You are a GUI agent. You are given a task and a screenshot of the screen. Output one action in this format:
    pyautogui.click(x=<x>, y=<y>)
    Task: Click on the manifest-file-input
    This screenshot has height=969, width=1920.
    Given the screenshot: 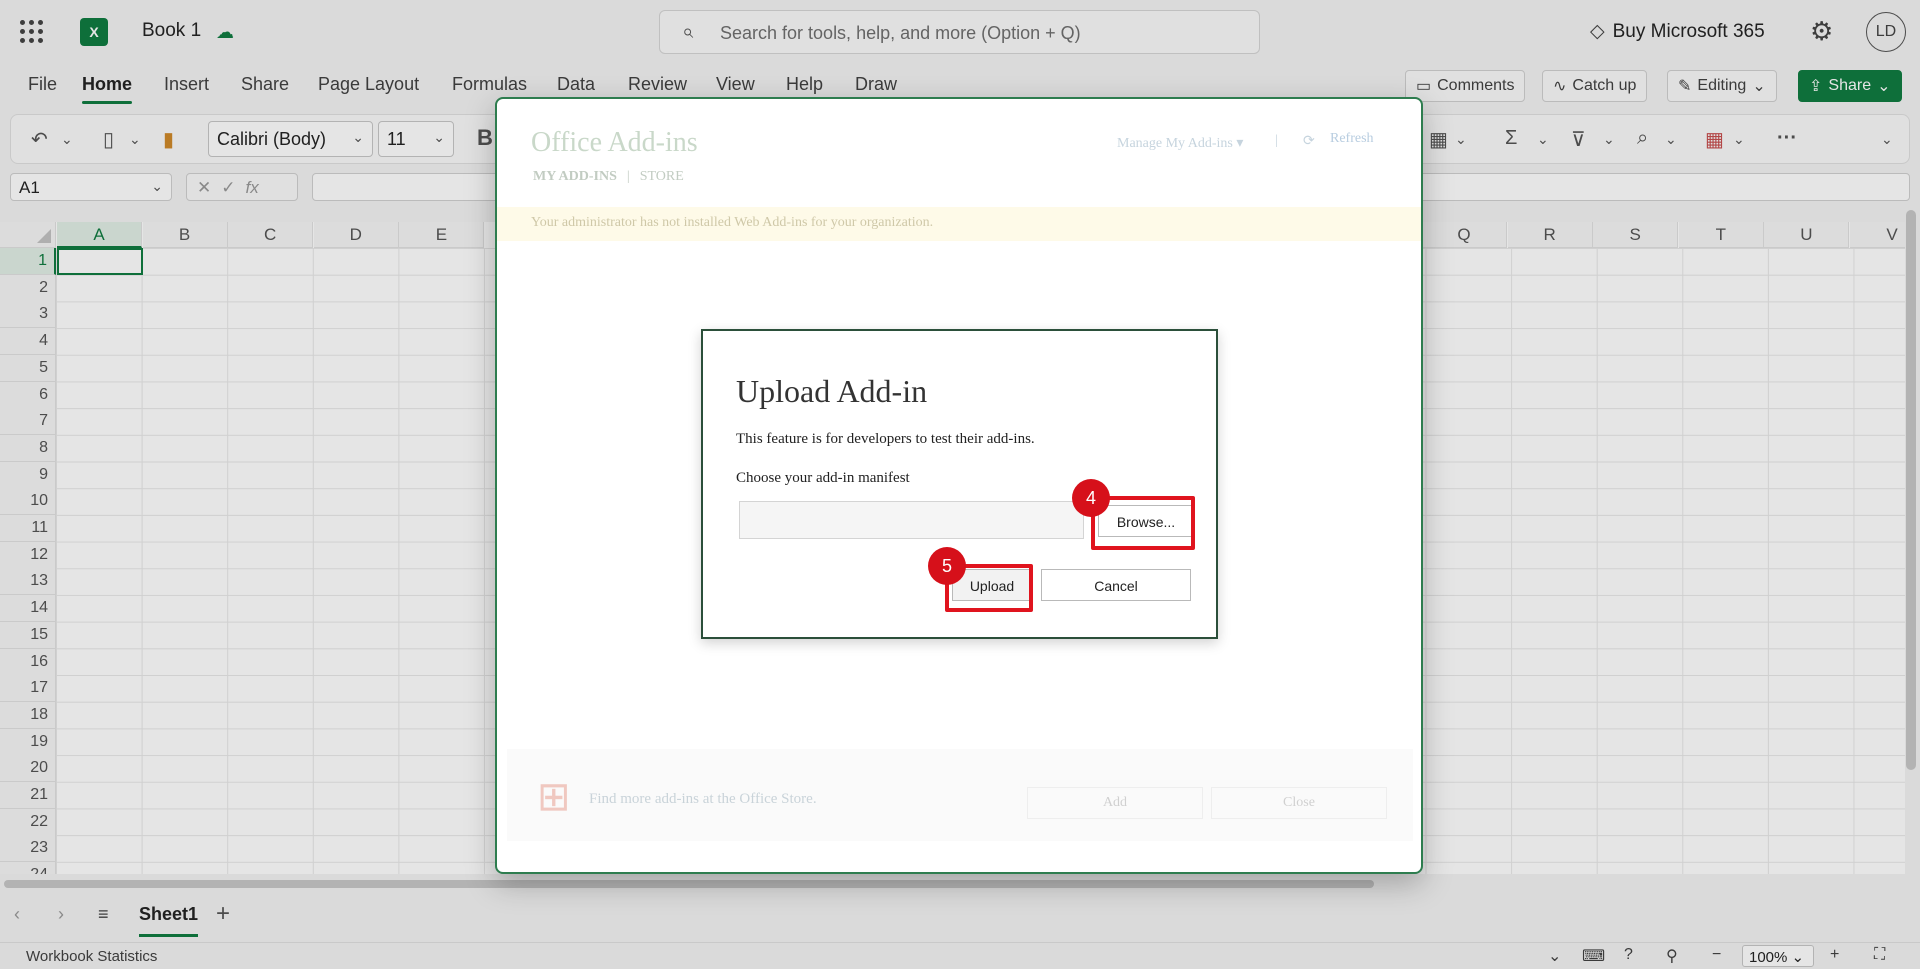 What is the action you would take?
    pyautogui.click(x=911, y=520)
    